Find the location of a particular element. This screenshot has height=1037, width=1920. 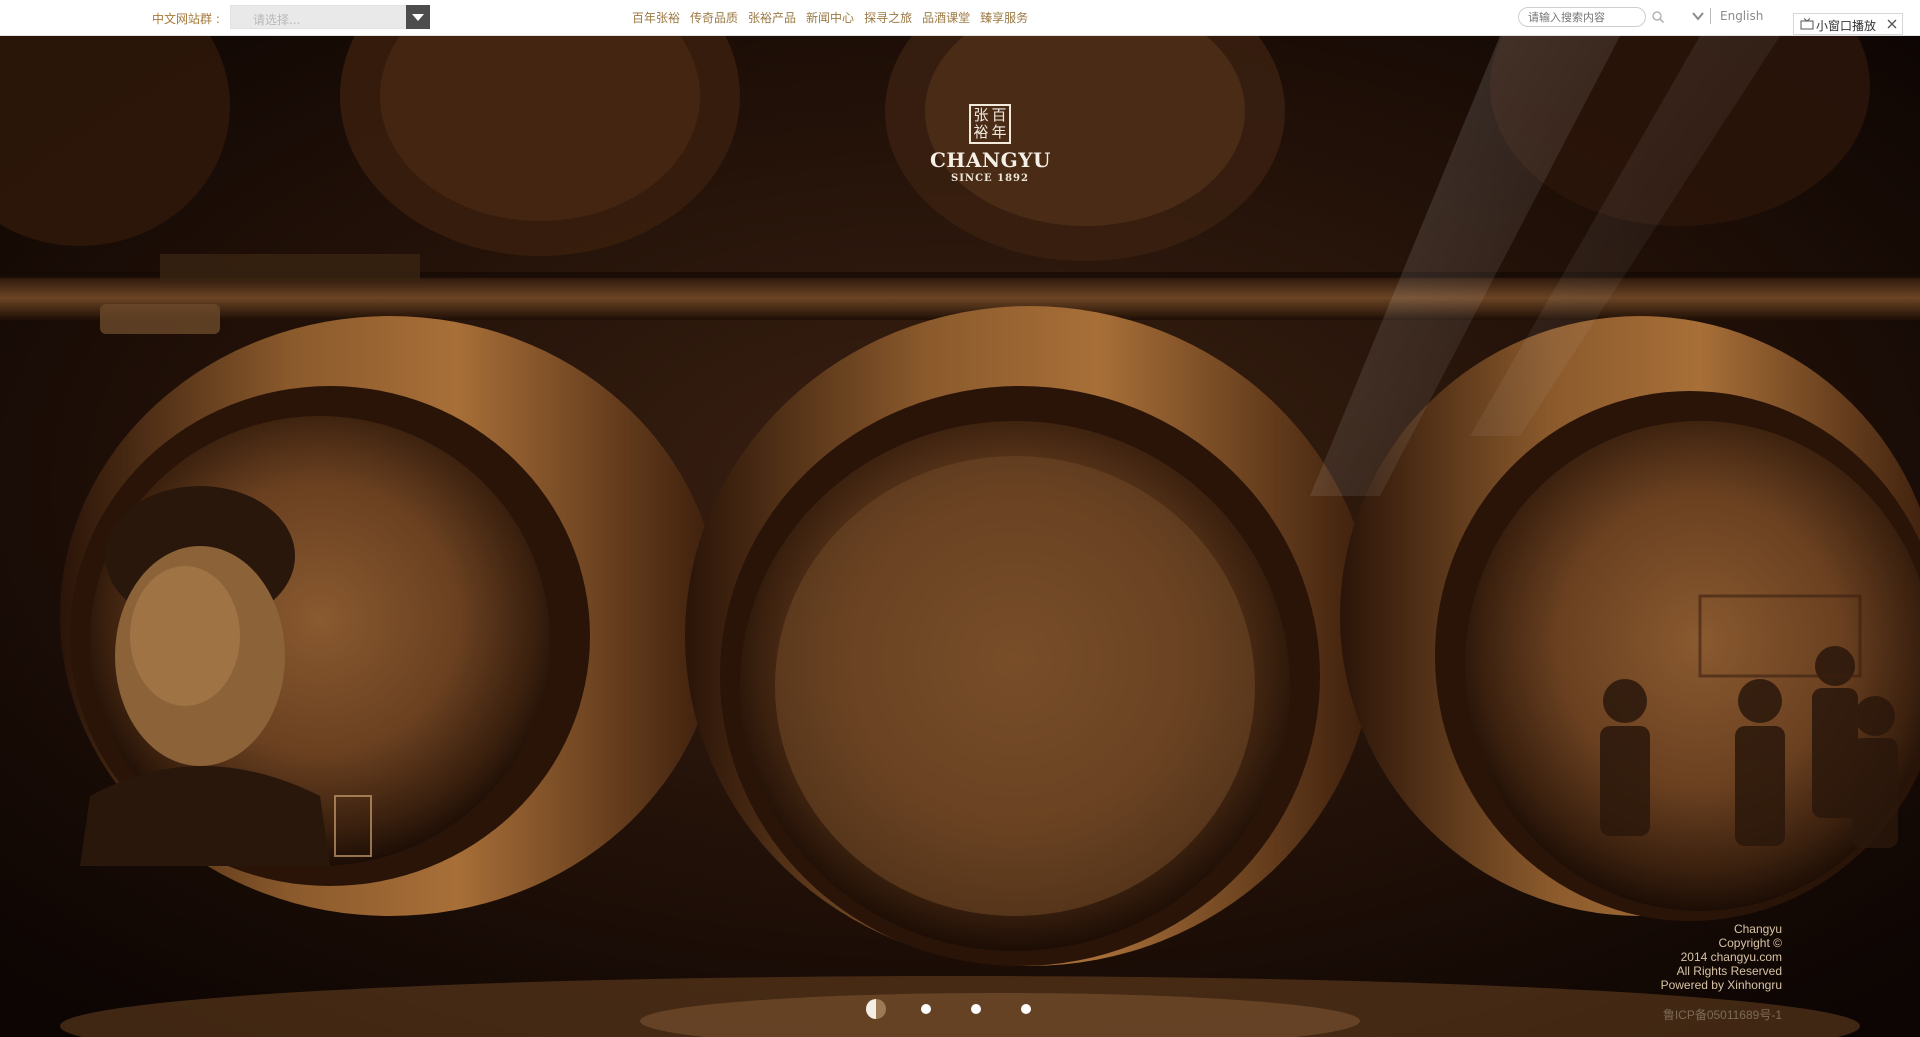

nav-item-service: 臻享服务 is located at coordinates (1004, 17).